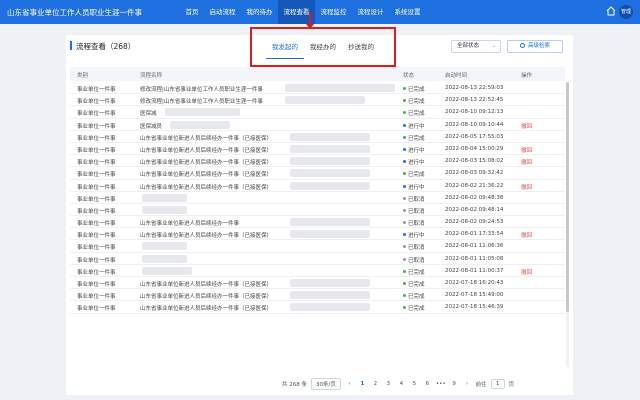 This screenshot has height=400, width=640. I want to click on more-pages-ellipsis: •••, so click(441, 384).